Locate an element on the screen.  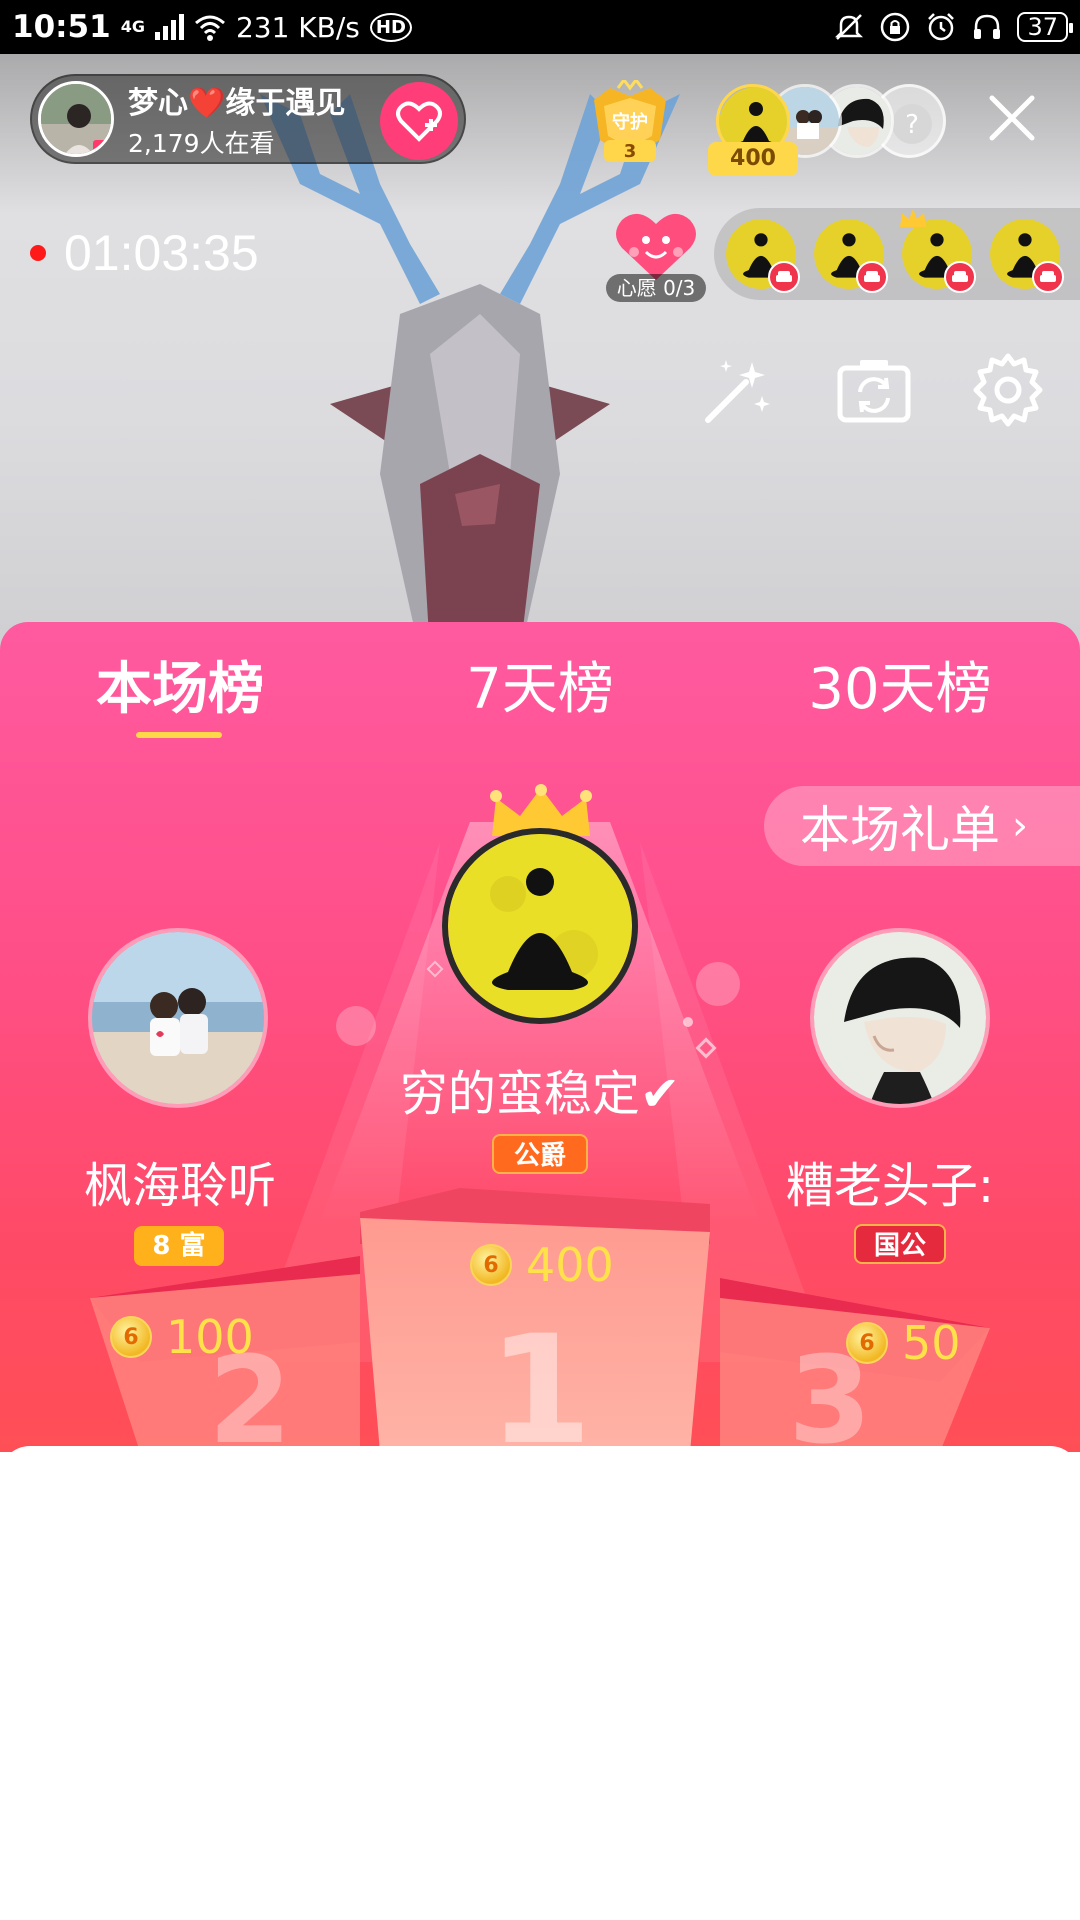
third-place-score-value: 50 is located at coordinates (931, 1343).